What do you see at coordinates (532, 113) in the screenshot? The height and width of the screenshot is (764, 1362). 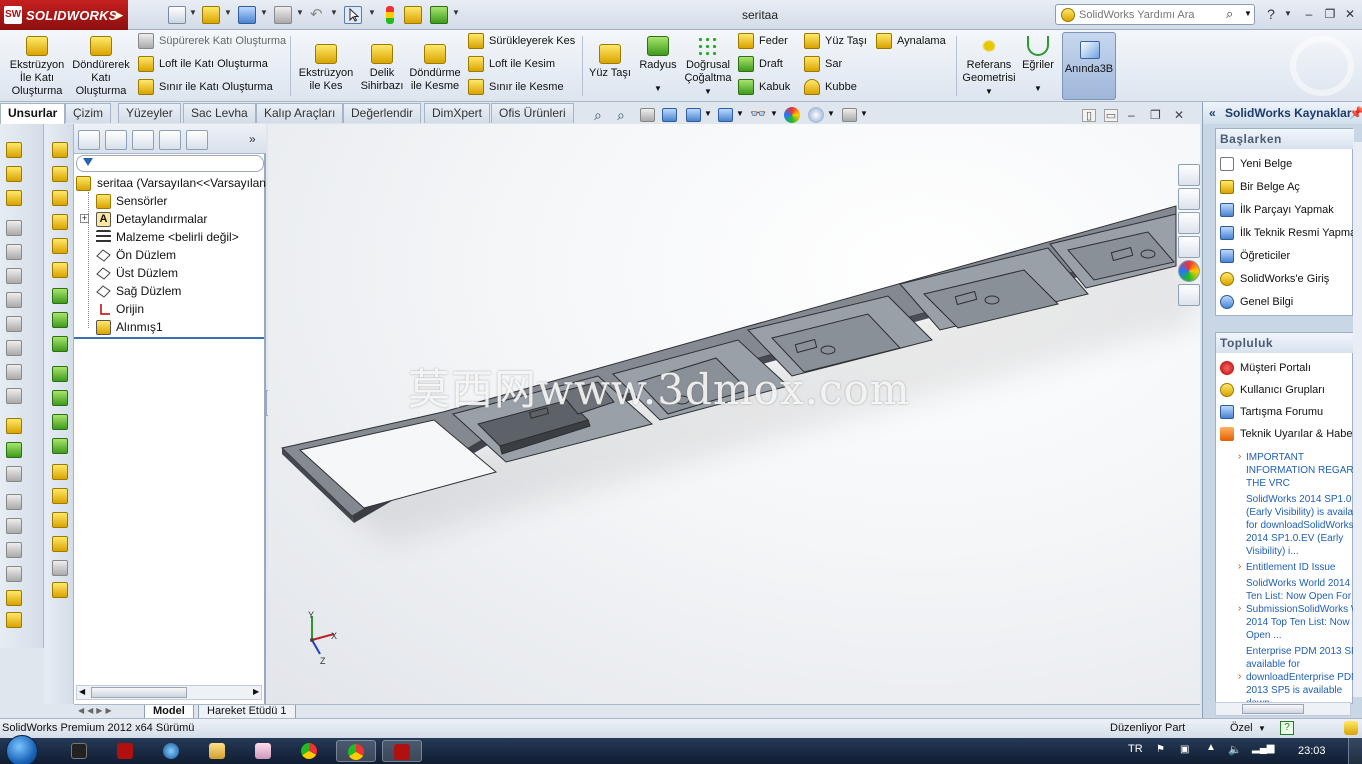 I see `tab-office-products: Ofis Ürünleri` at bounding box center [532, 113].